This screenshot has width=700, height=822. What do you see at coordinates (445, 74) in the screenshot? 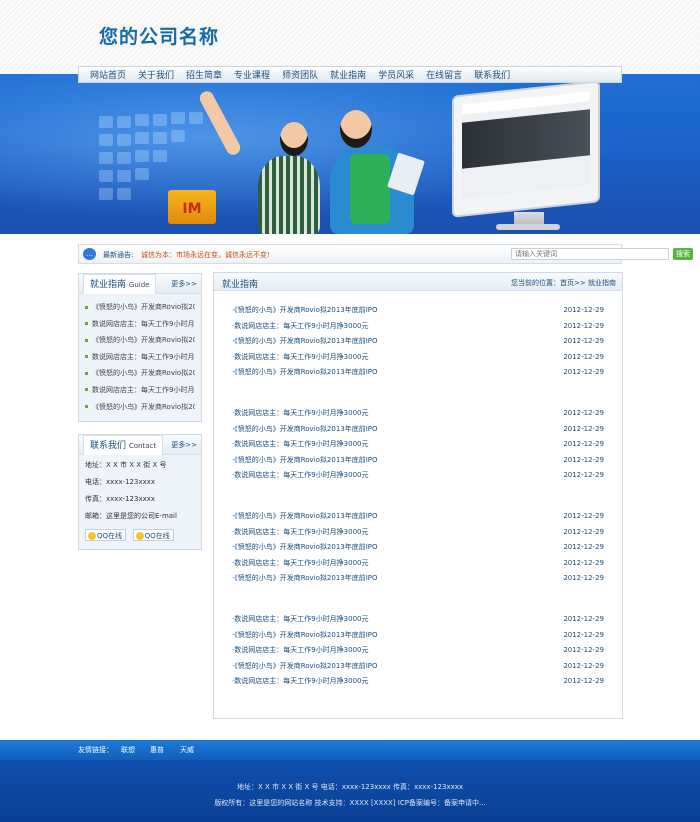
I see `nav-item-message: 在线留言` at bounding box center [445, 74].